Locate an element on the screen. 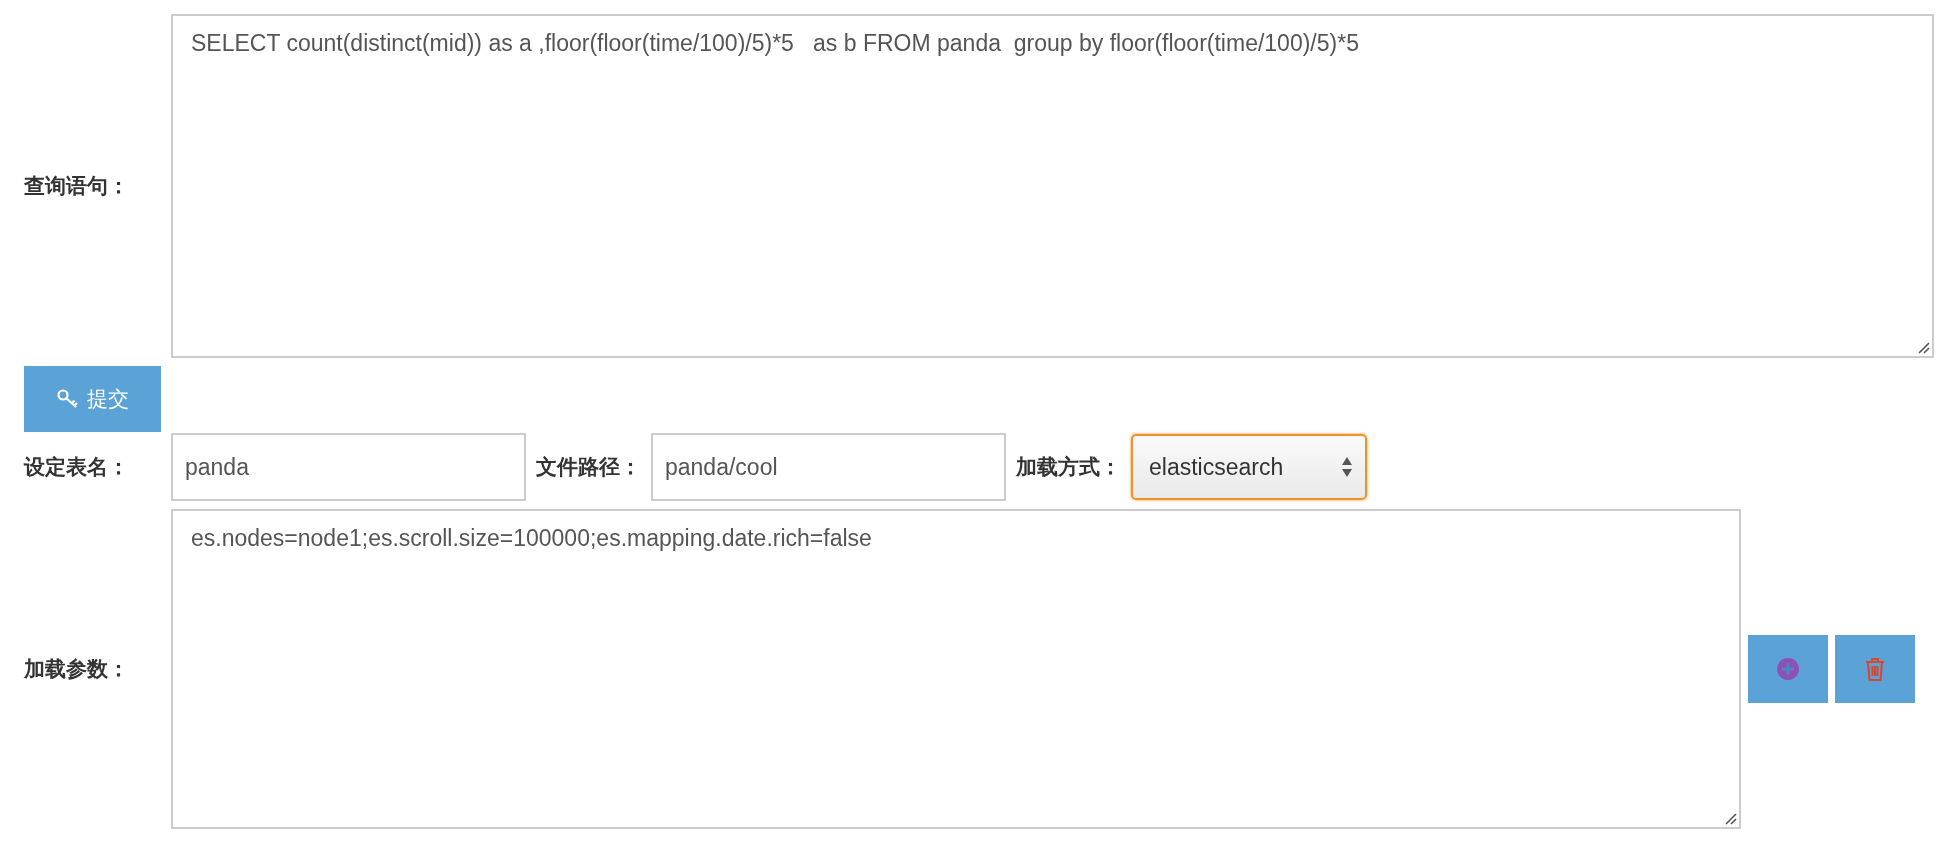  key-icon is located at coordinates (67, 399).